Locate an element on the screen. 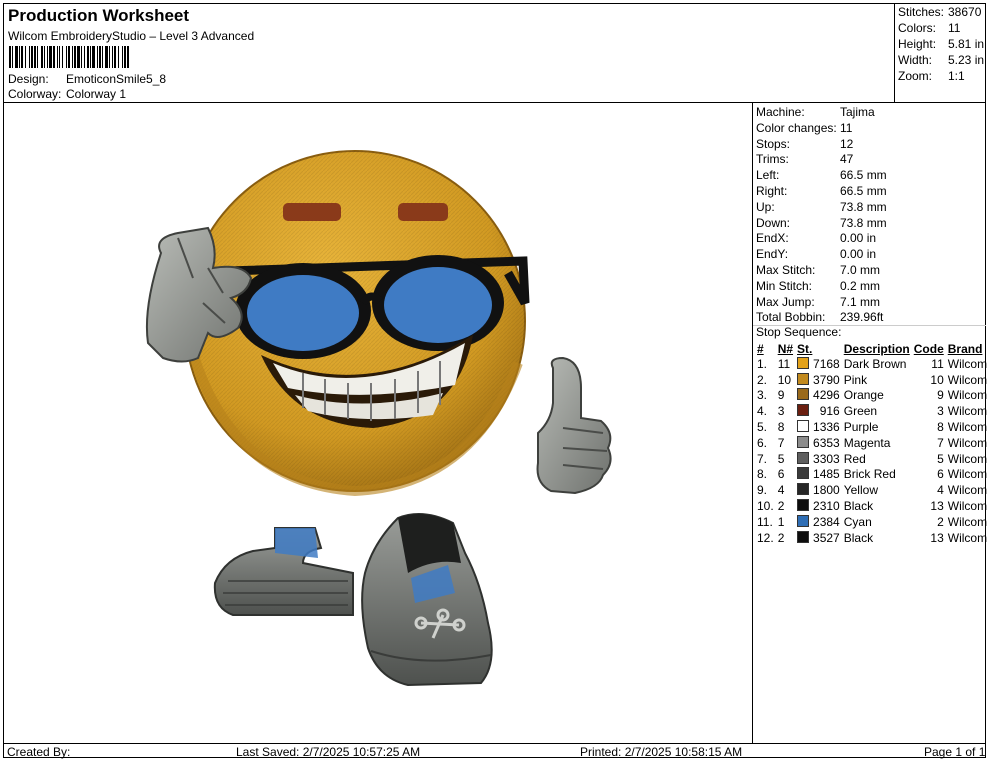  stop-number: 2. is located at coordinates (762, 379).